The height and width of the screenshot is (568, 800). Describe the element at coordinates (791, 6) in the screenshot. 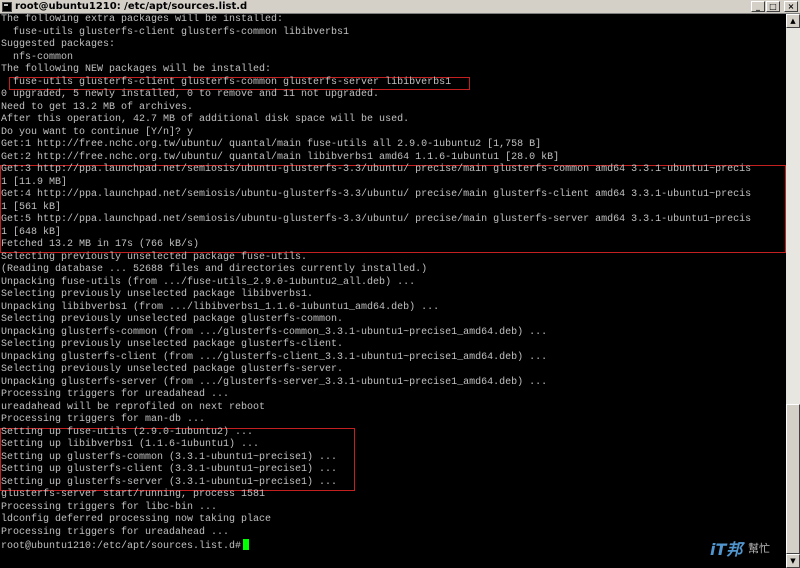

I see `close-button: ×` at that location.